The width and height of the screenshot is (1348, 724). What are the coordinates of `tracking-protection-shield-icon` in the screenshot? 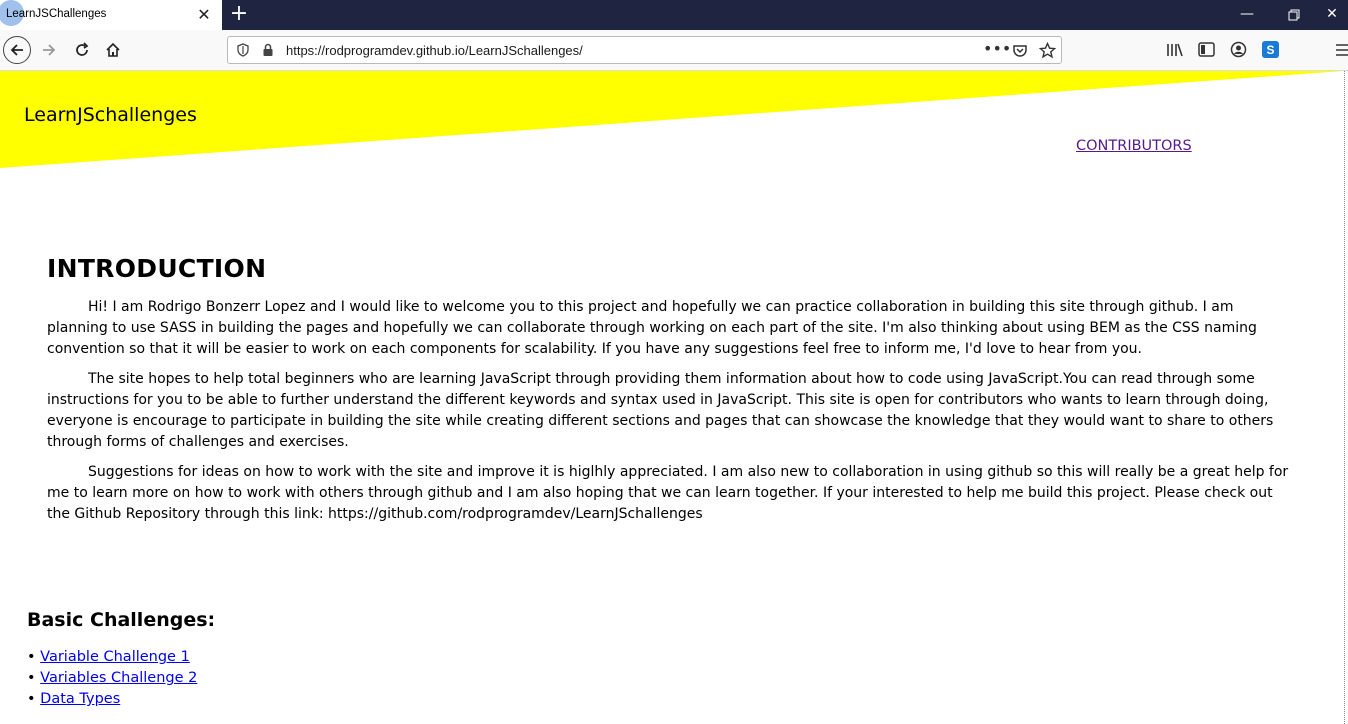 It's located at (243, 50).